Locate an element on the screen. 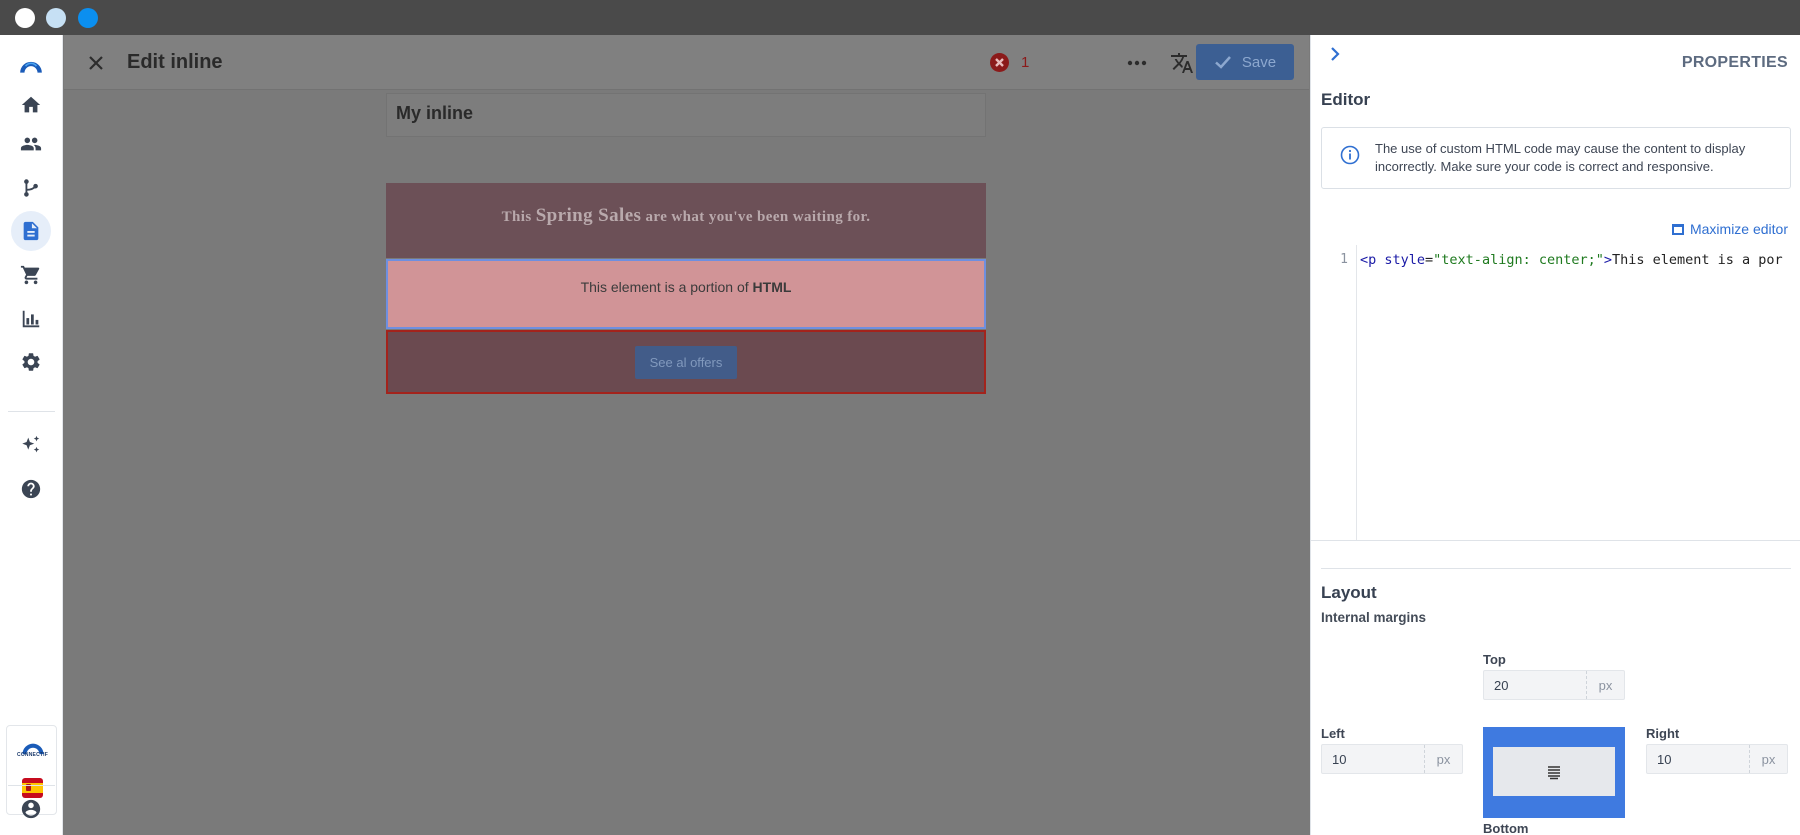  save-button: Save is located at coordinates (1245, 62).